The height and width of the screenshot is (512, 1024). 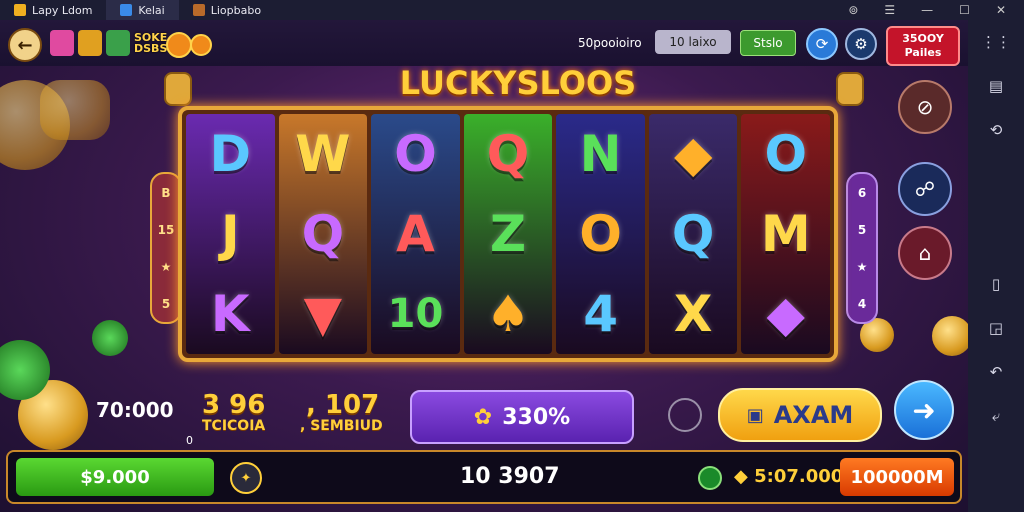 What do you see at coordinates (151, 10) in the screenshot?
I see `tab-label: Kelai` at bounding box center [151, 10].